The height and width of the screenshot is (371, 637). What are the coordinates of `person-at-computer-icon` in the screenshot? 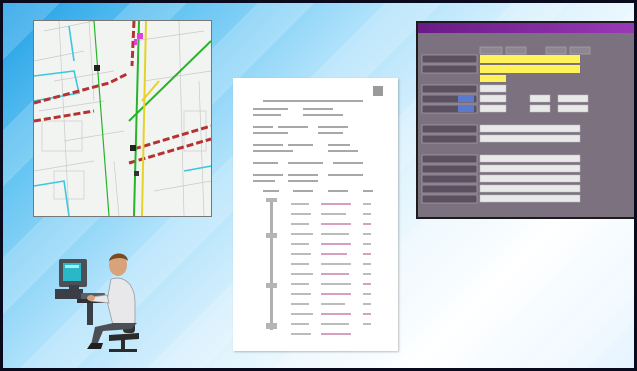 It's located at (103, 300).